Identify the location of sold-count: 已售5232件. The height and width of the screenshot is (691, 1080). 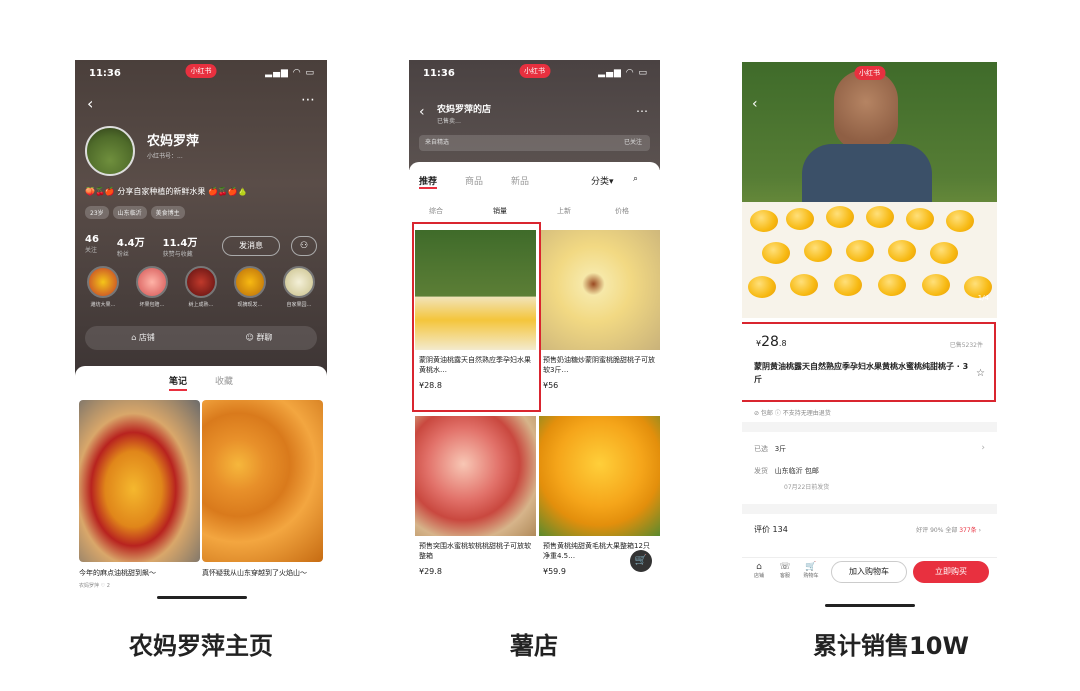
(966, 345).